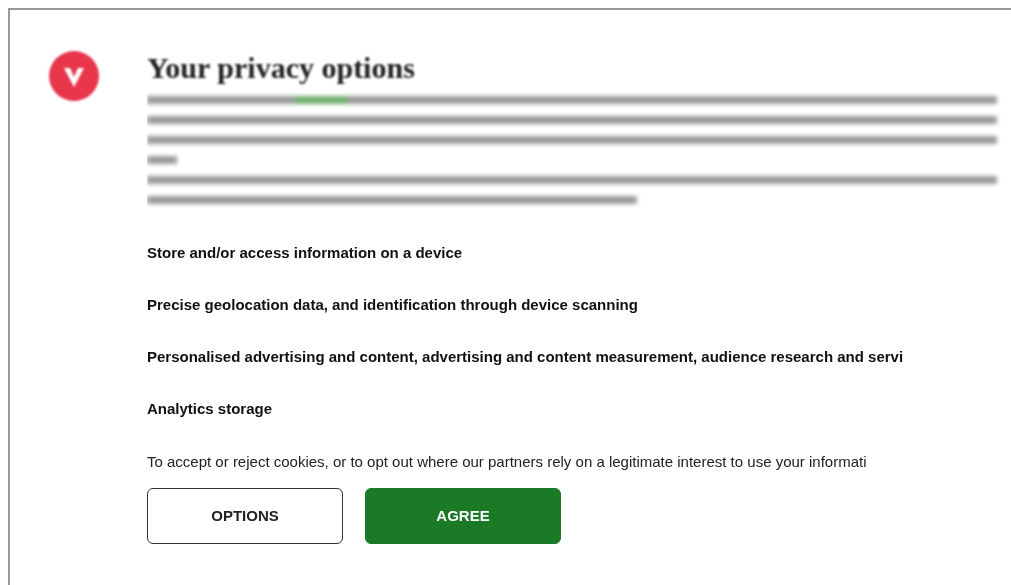  I want to click on purpose-label: Precise geolocation data, and identification through device scanning, so click(393, 305).